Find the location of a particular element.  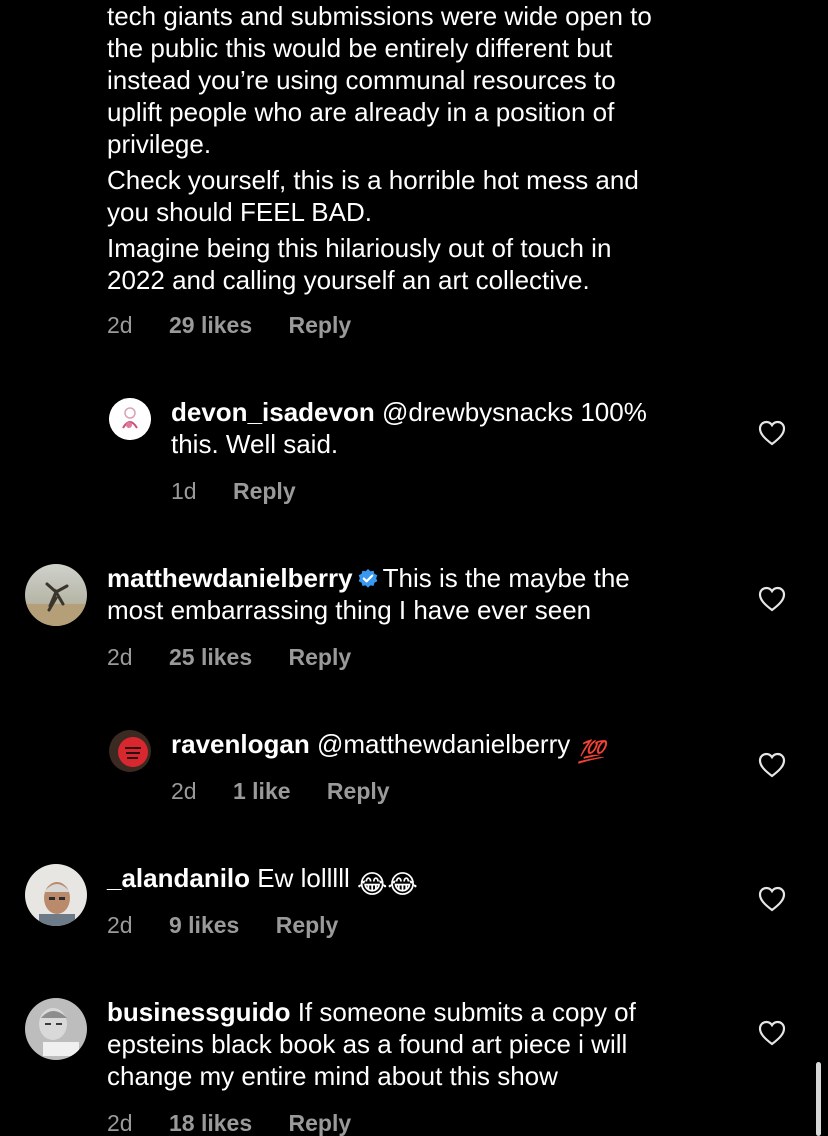

comment-text: this. Well said. is located at coordinates (255, 444).